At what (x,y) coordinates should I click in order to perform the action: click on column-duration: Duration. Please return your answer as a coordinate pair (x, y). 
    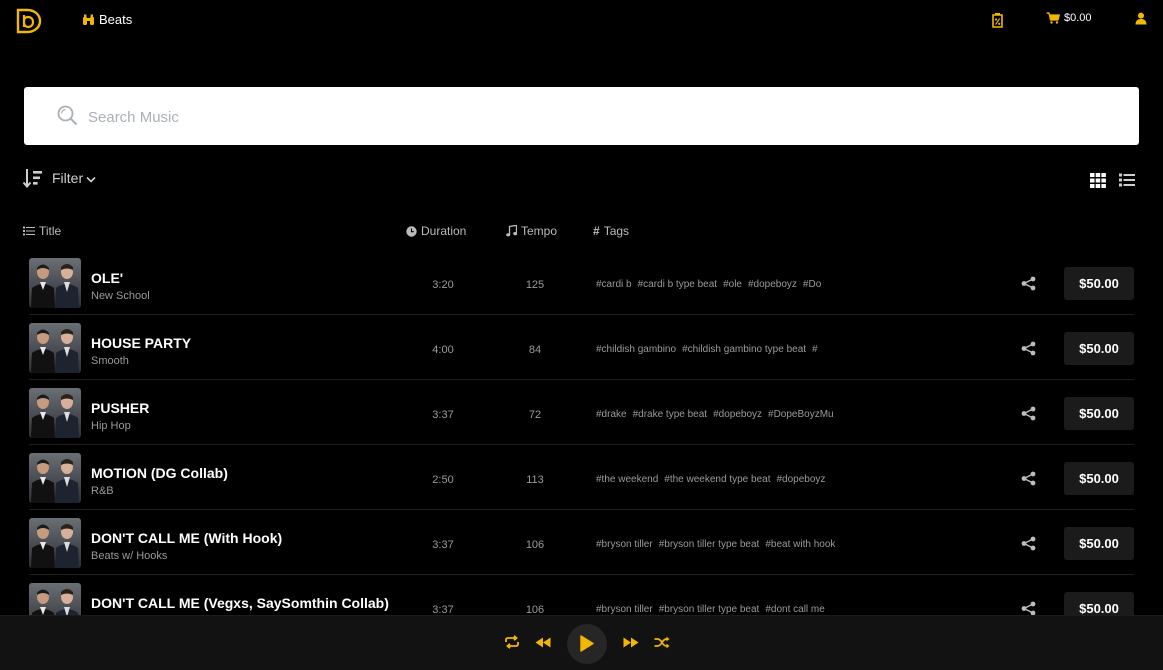
    Looking at the image, I should click on (436, 231).